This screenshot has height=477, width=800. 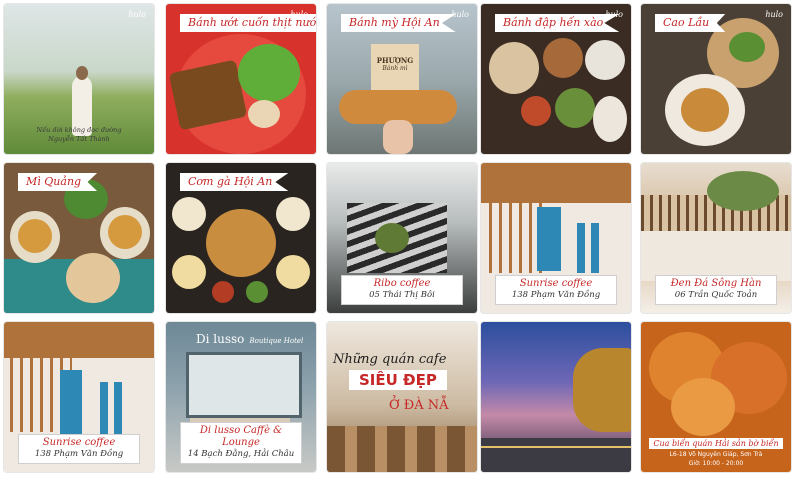 I want to click on photo-caption: Nếu đời không đọc đường Nguyễn Tất Thành, so click(x=79, y=135).